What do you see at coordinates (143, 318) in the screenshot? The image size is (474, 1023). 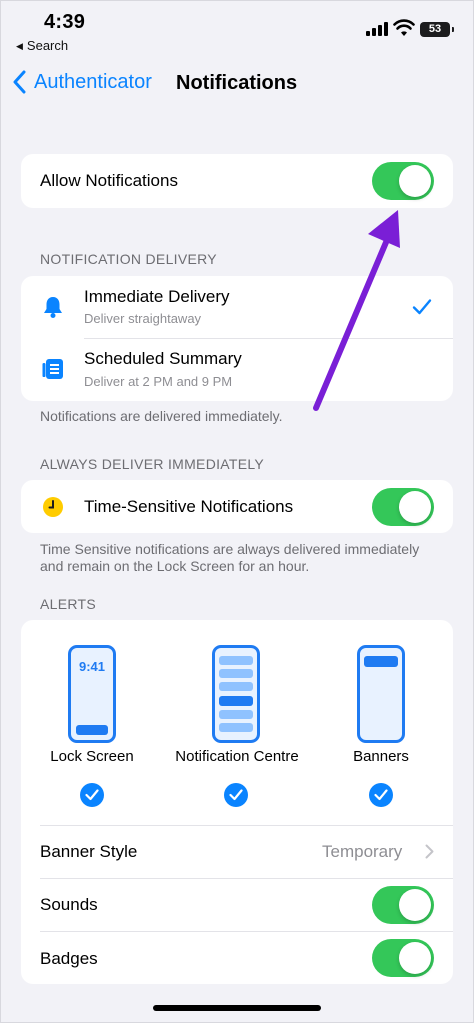 I see `immediate-delivery-subtitle: Deliver straightaway` at bounding box center [143, 318].